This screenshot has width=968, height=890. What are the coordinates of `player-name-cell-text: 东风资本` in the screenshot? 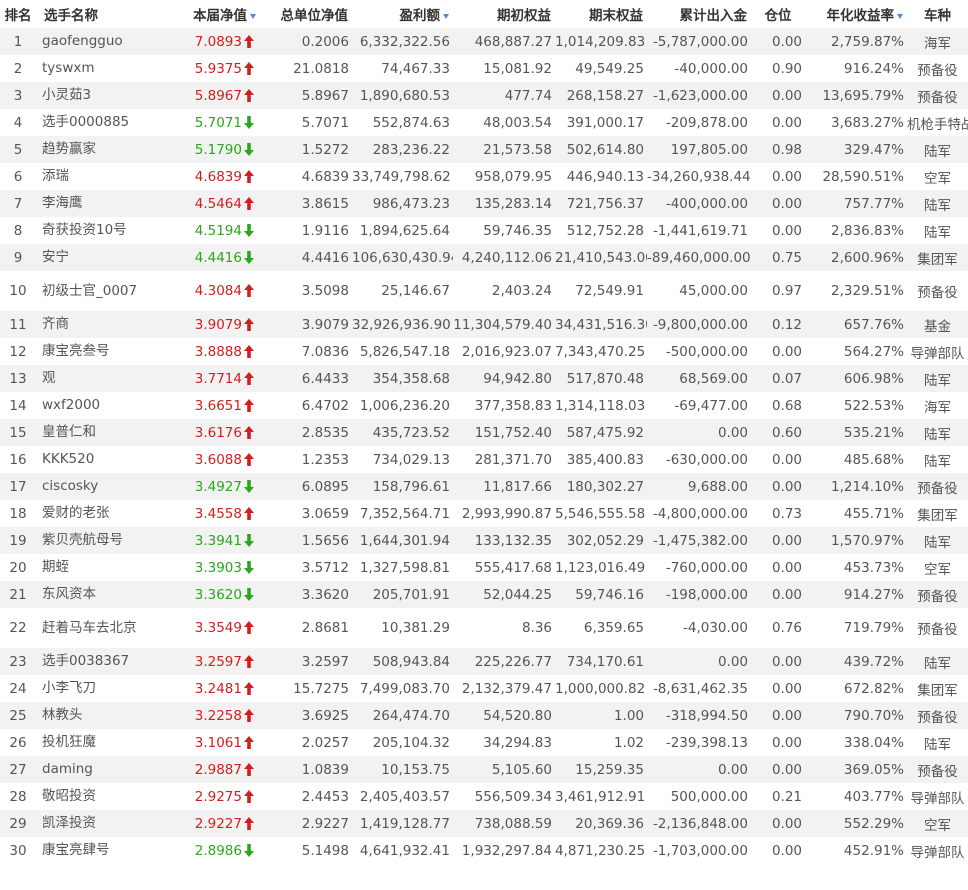 It's located at (94, 594).